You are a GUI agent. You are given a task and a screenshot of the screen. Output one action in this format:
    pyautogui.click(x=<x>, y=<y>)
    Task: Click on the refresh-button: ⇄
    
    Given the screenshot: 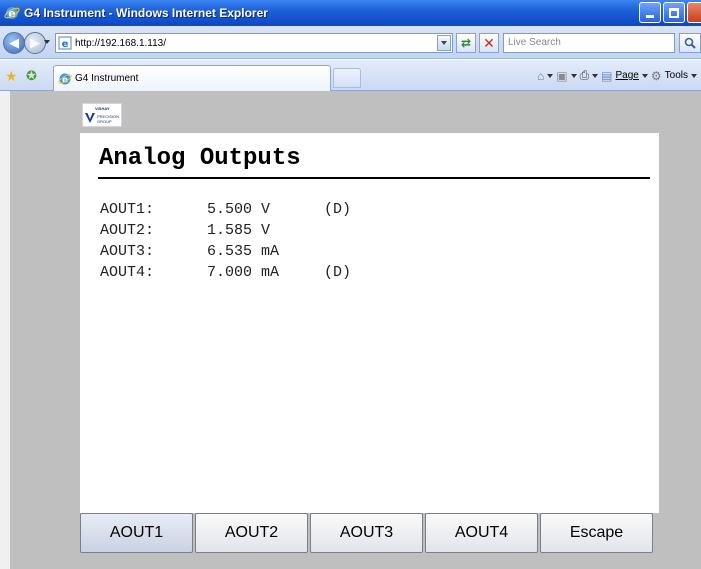 What is the action you would take?
    pyautogui.click(x=466, y=43)
    